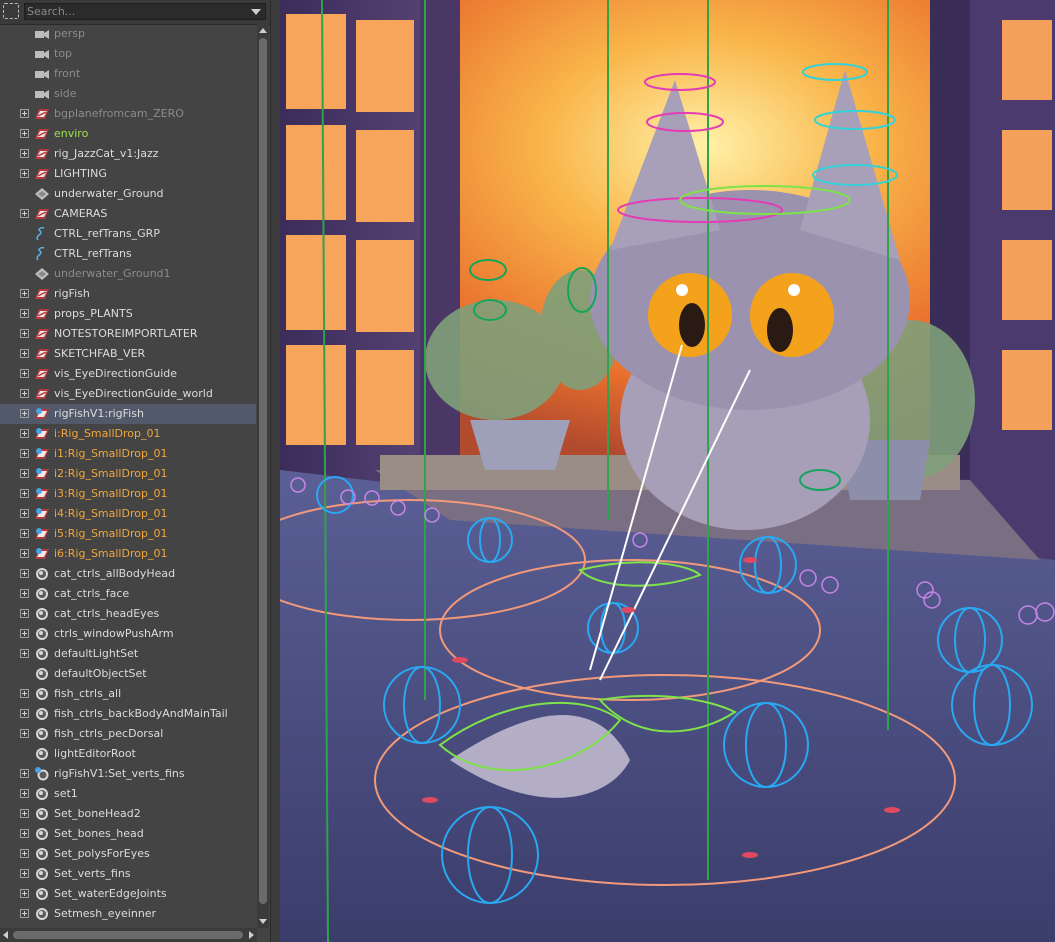 The width and height of the screenshot is (1055, 942). I want to click on outliner-item: defaultLightSet, so click(128, 654).